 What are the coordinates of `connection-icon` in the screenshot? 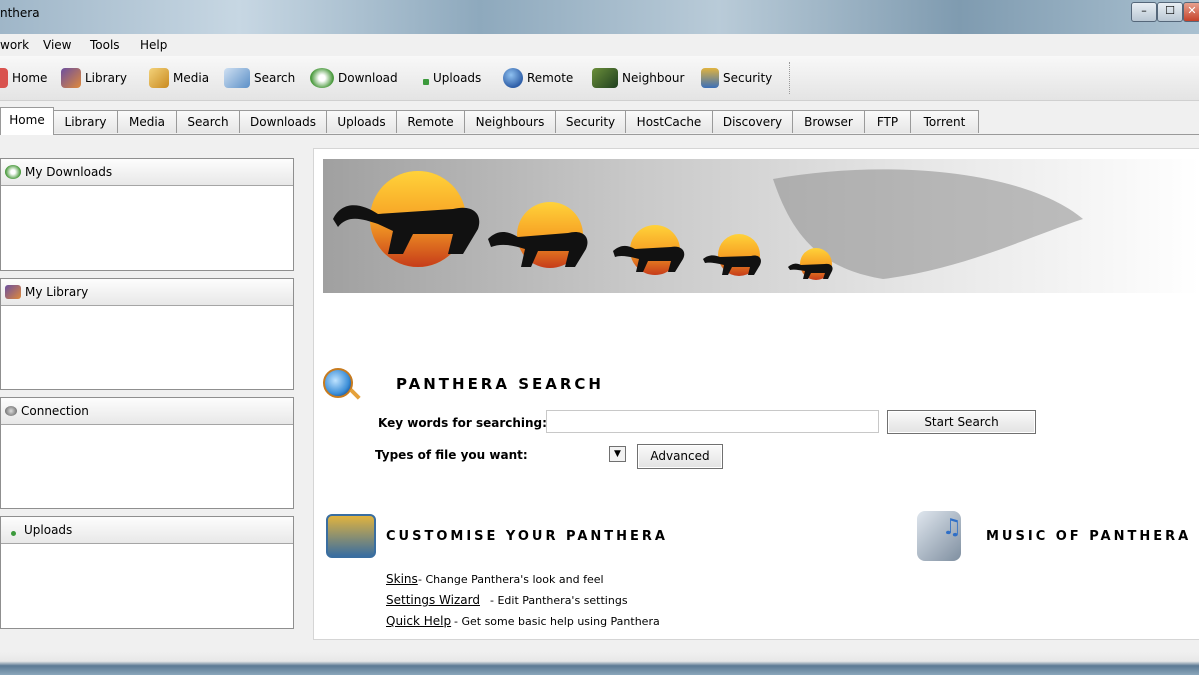 It's located at (11, 411).